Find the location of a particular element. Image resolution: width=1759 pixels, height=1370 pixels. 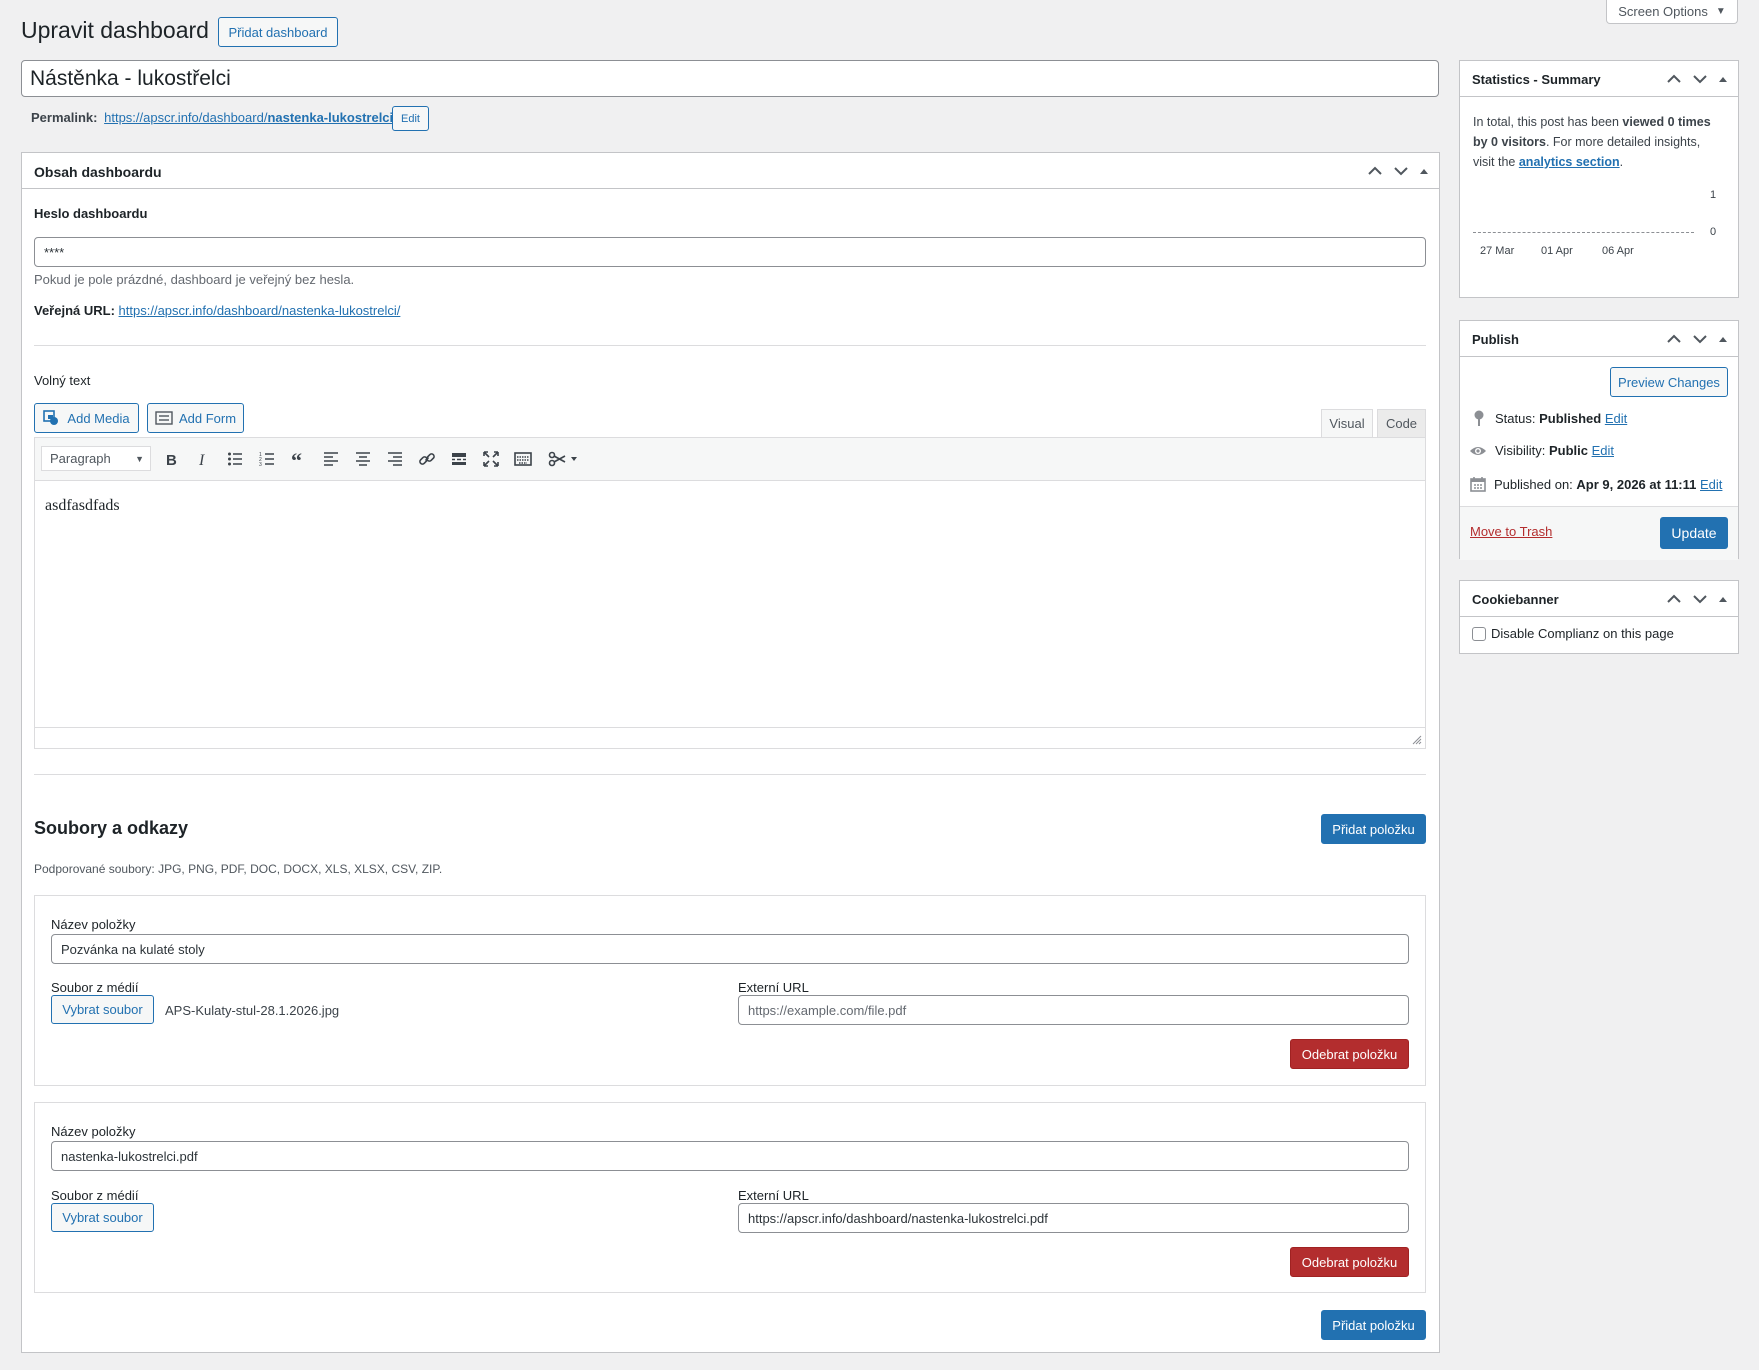

bold-button: B is located at coordinates (171, 459).